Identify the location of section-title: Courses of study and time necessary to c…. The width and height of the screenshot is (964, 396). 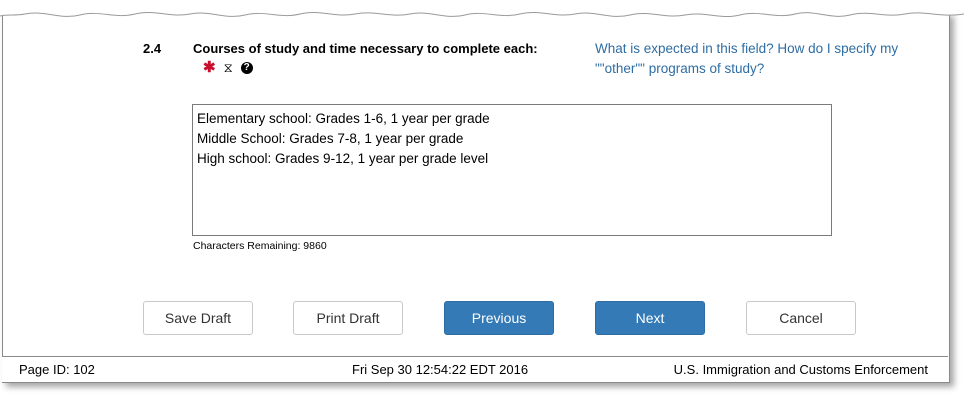
(365, 48).